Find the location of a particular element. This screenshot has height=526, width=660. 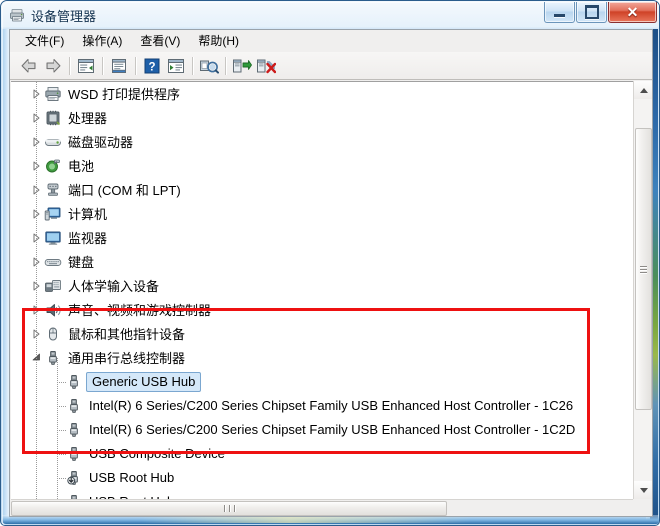

window-frame-left-edge is located at coordinates (5, 276).